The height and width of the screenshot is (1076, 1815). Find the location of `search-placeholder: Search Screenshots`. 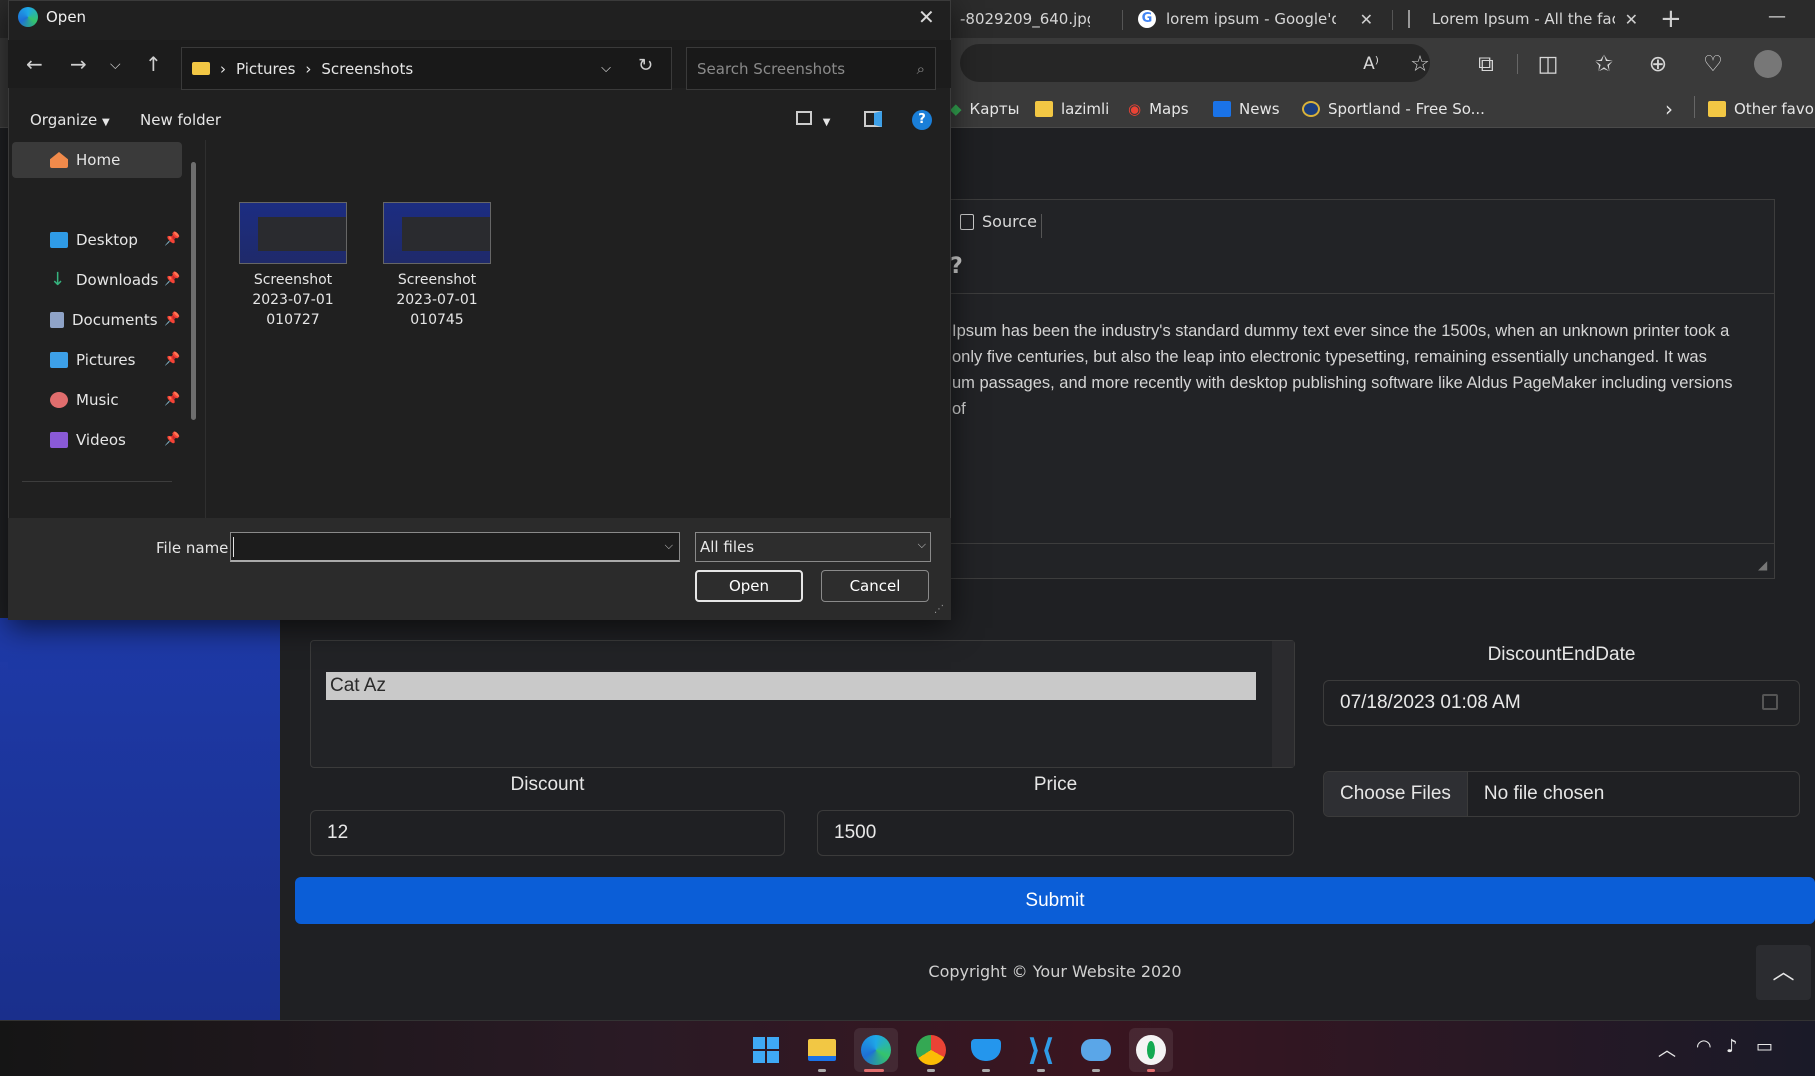

search-placeholder: Search Screenshots is located at coordinates (771, 69).